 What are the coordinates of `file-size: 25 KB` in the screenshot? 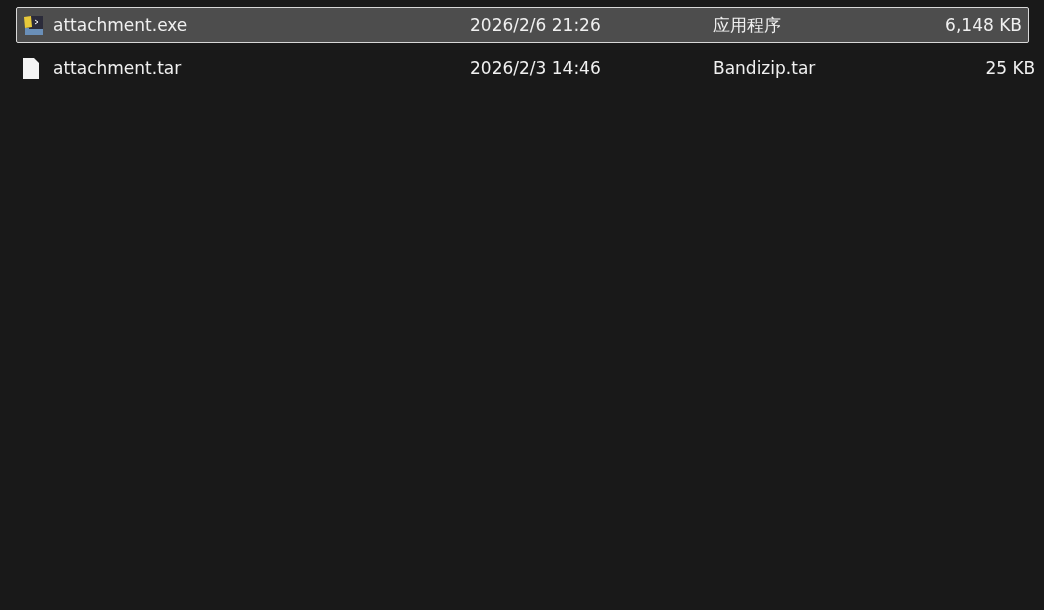 It's located at (1010, 68).